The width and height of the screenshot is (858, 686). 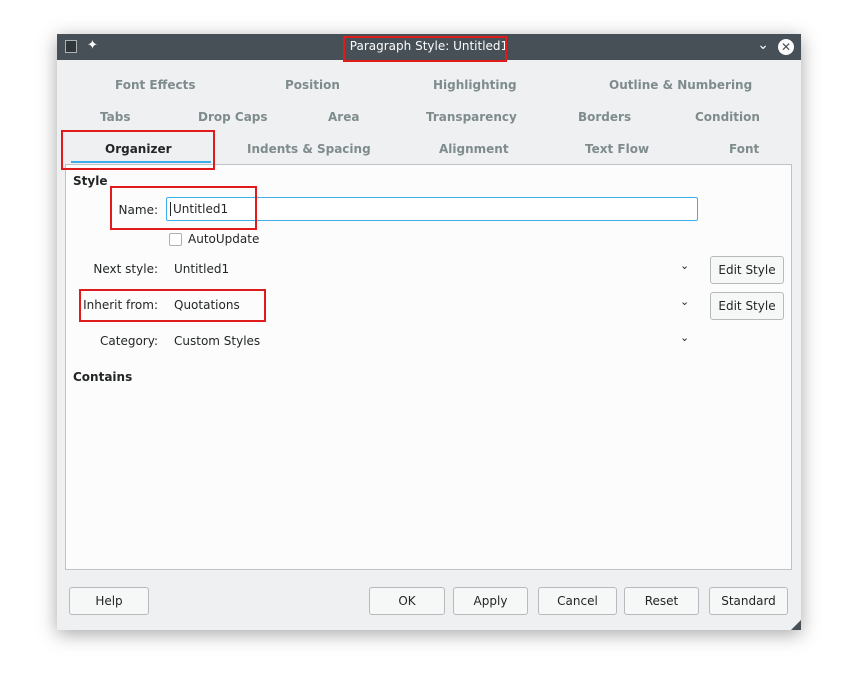 I want to click on active-tab-indicator, so click(x=141, y=162).